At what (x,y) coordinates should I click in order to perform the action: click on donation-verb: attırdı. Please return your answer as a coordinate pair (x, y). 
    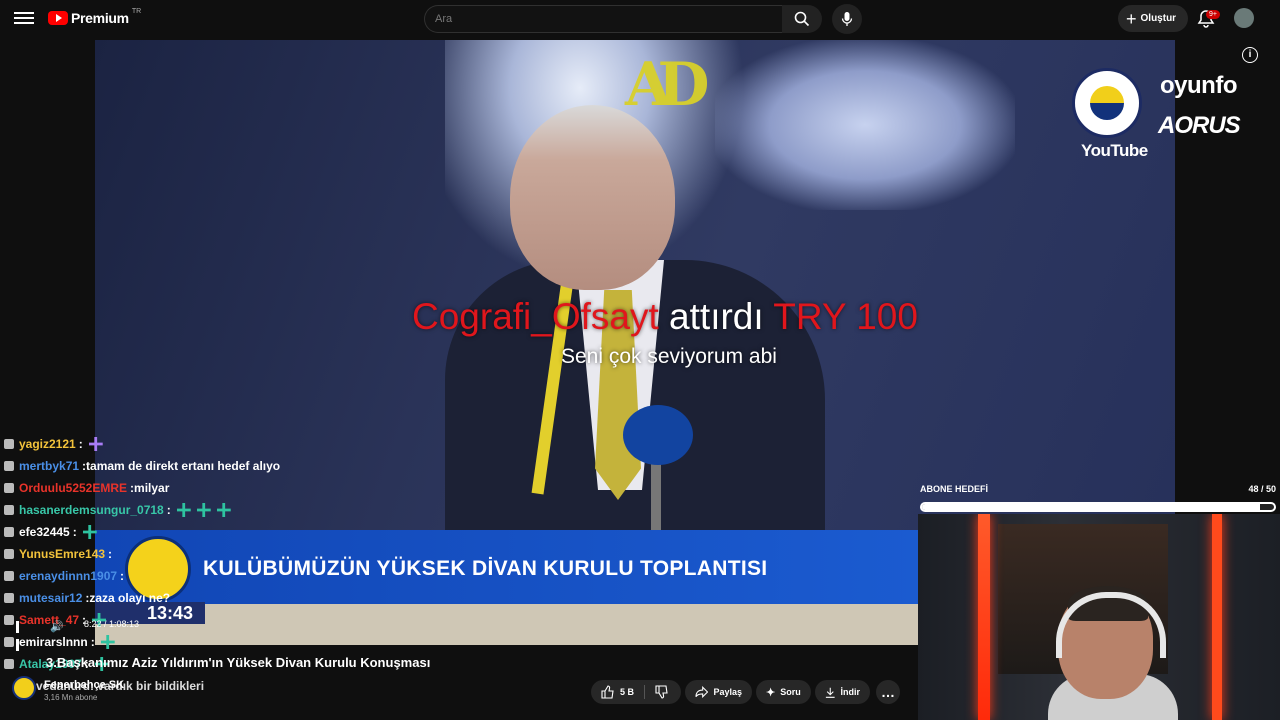
    Looking at the image, I should click on (716, 316).